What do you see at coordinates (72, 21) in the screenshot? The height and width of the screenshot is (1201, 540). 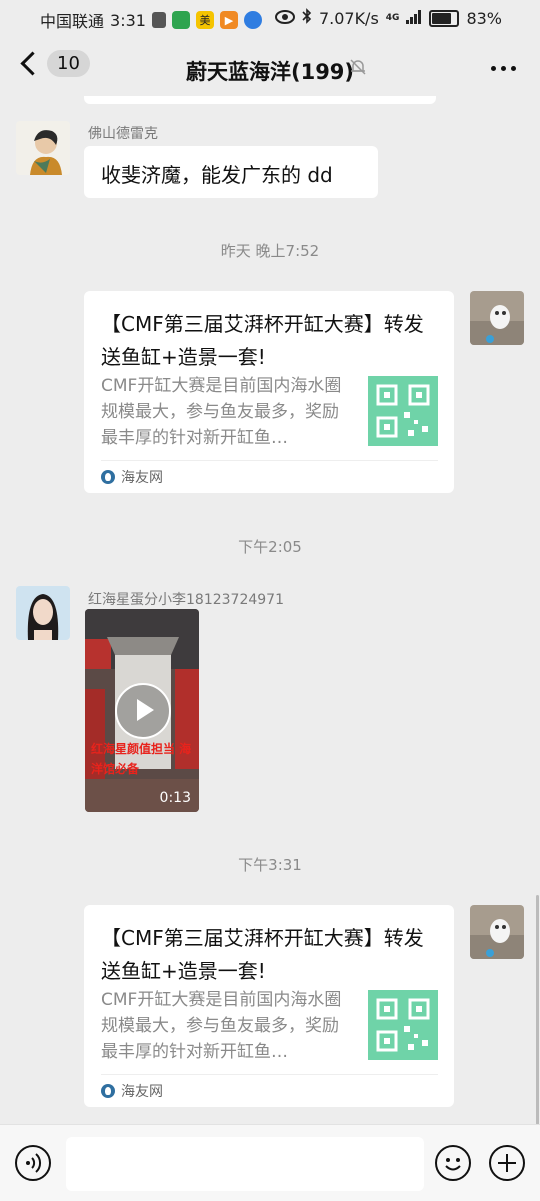 I see `carrier-label: 中国联通` at bounding box center [72, 21].